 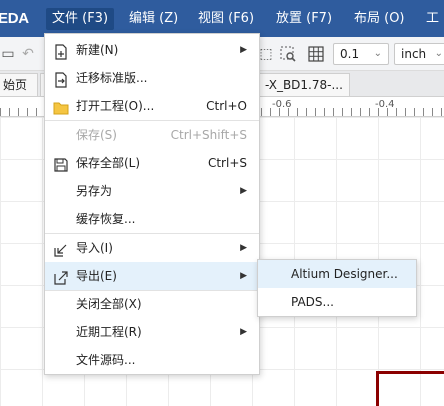 What do you see at coordinates (61, 248) in the screenshot?
I see `import-icon` at bounding box center [61, 248].